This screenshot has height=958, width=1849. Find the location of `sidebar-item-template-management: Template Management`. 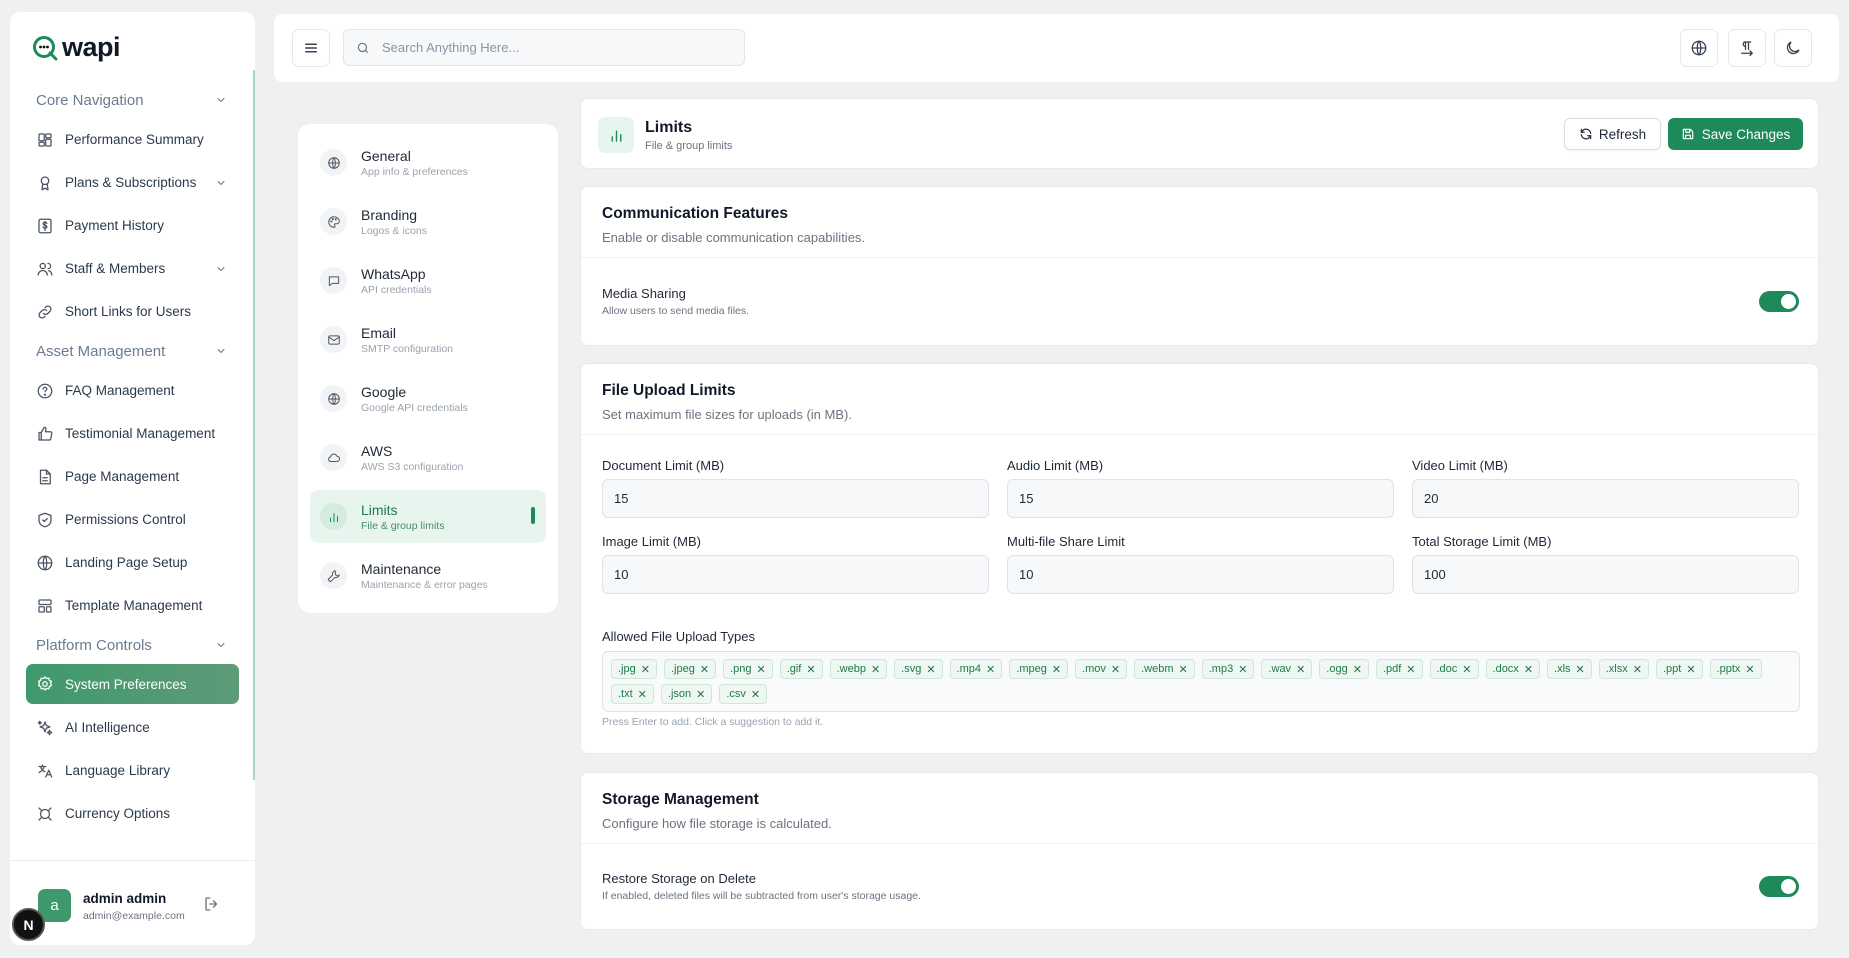

sidebar-item-template-management: Template Management is located at coordinates (132, 605).